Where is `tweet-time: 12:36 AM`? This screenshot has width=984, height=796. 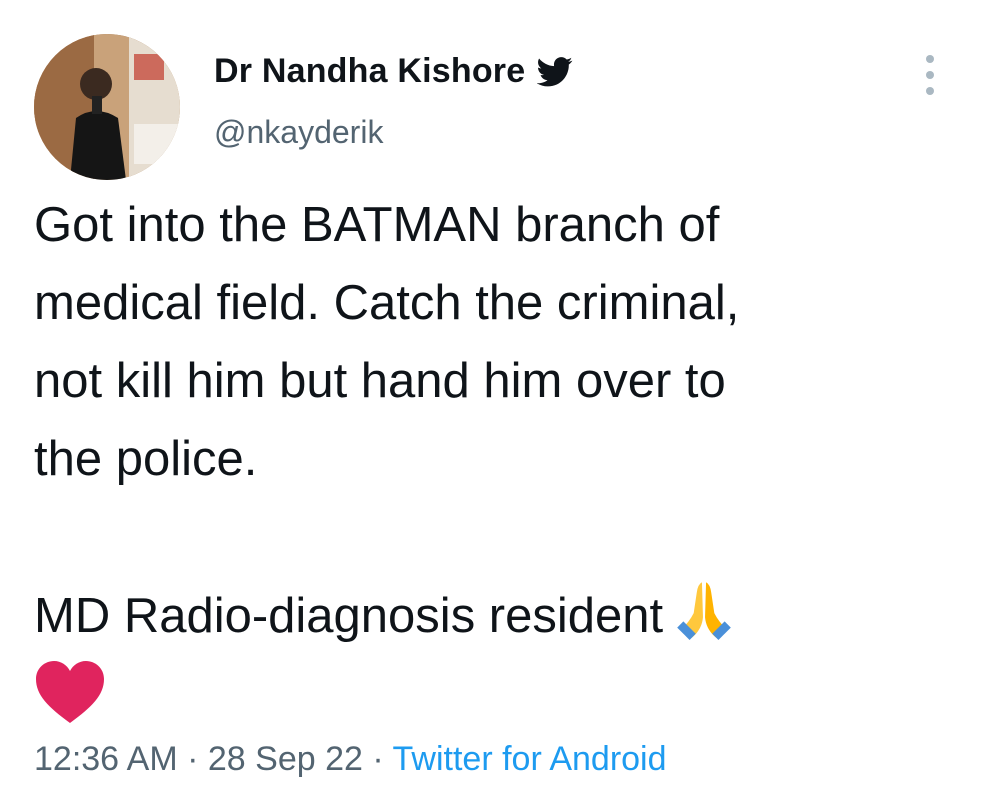
tweet-time: 12:36 AM is located at coordinates (106, 759).